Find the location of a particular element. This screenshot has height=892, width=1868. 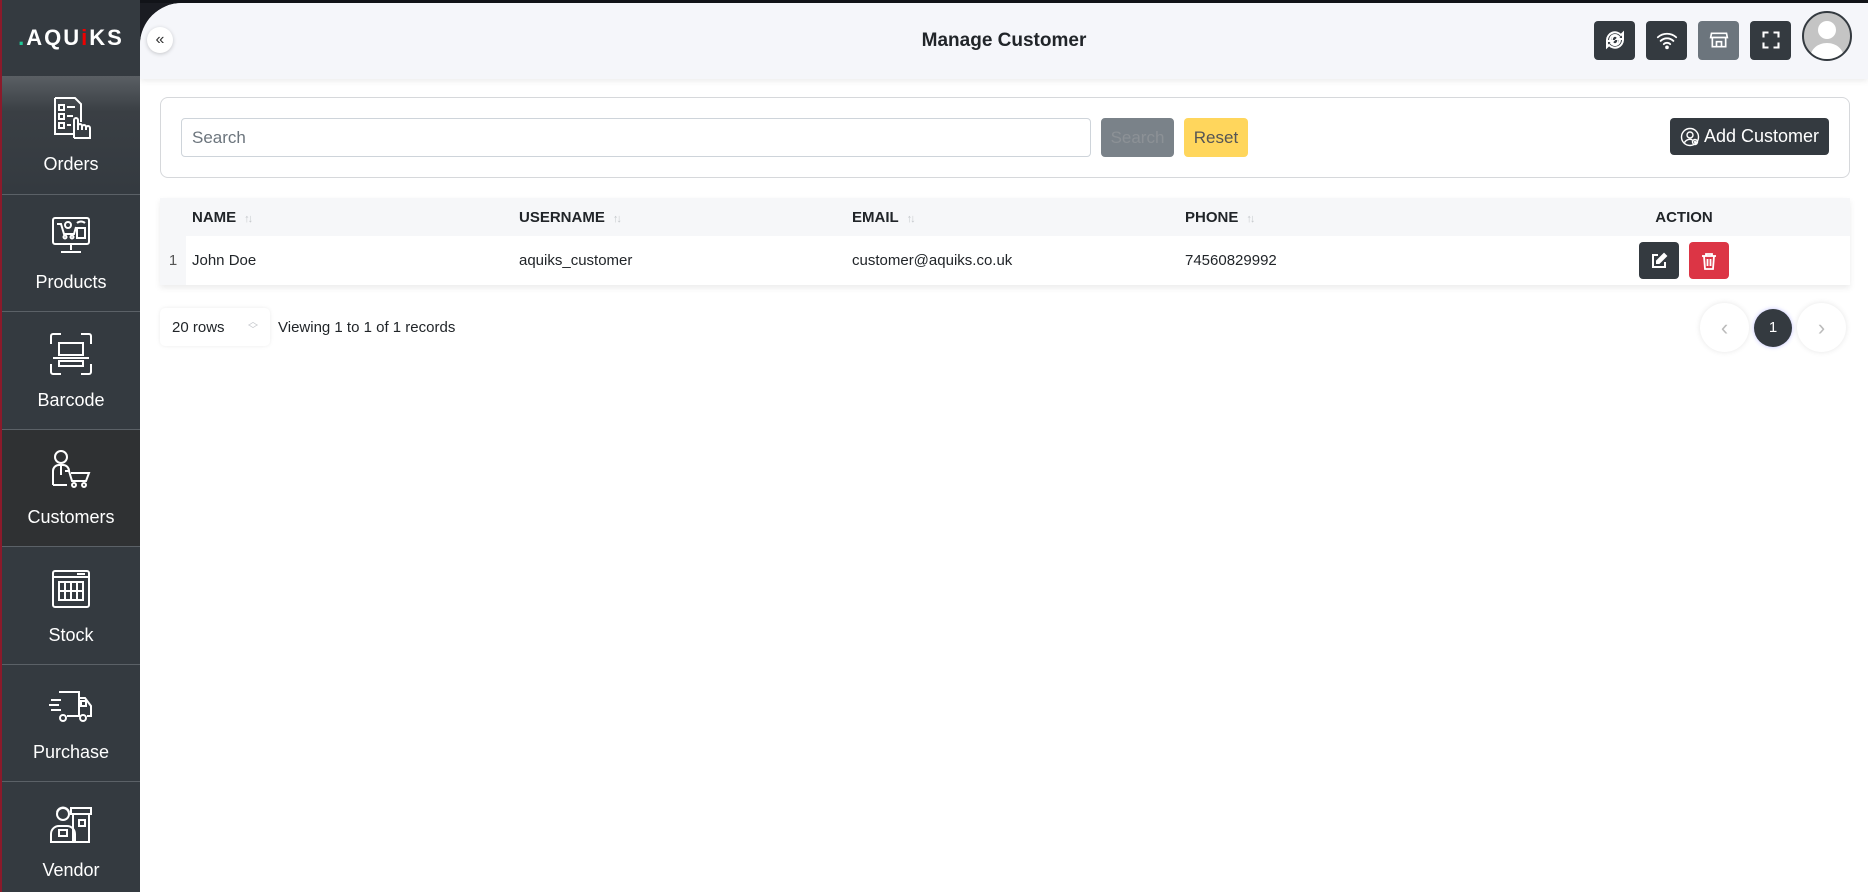

collapse-sidebar-button: « is located at coordinates (160, 40).